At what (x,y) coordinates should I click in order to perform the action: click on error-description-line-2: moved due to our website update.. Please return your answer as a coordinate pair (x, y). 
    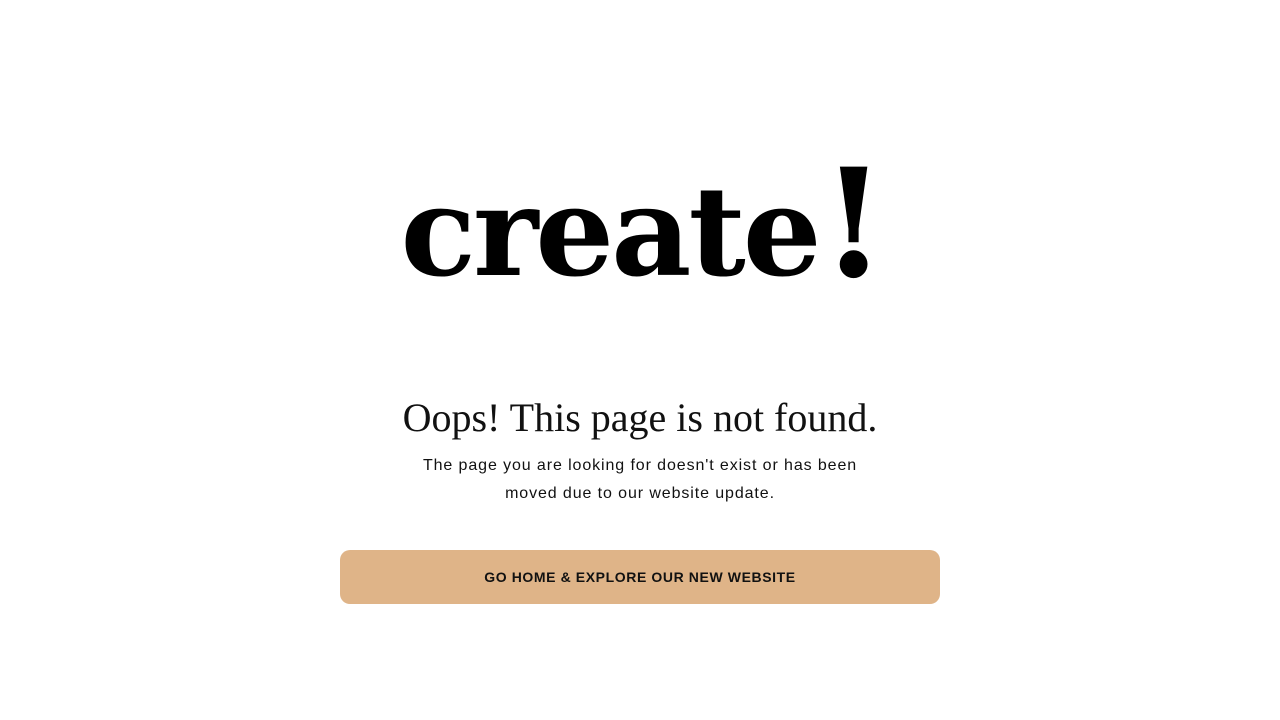
    Looking at the image, I should click on (640, 493).